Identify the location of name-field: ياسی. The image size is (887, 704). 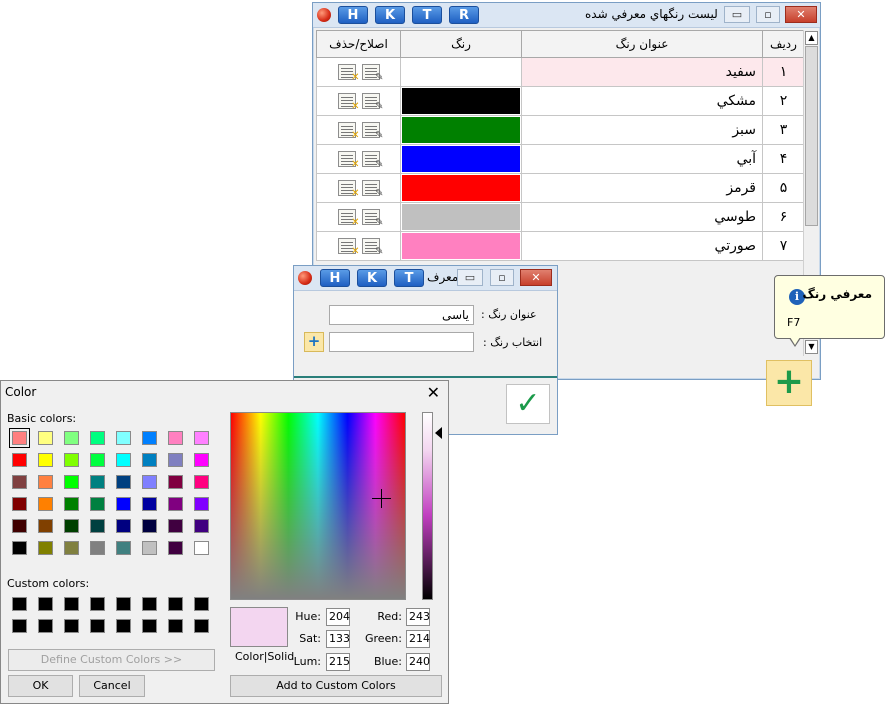
(401, 315).